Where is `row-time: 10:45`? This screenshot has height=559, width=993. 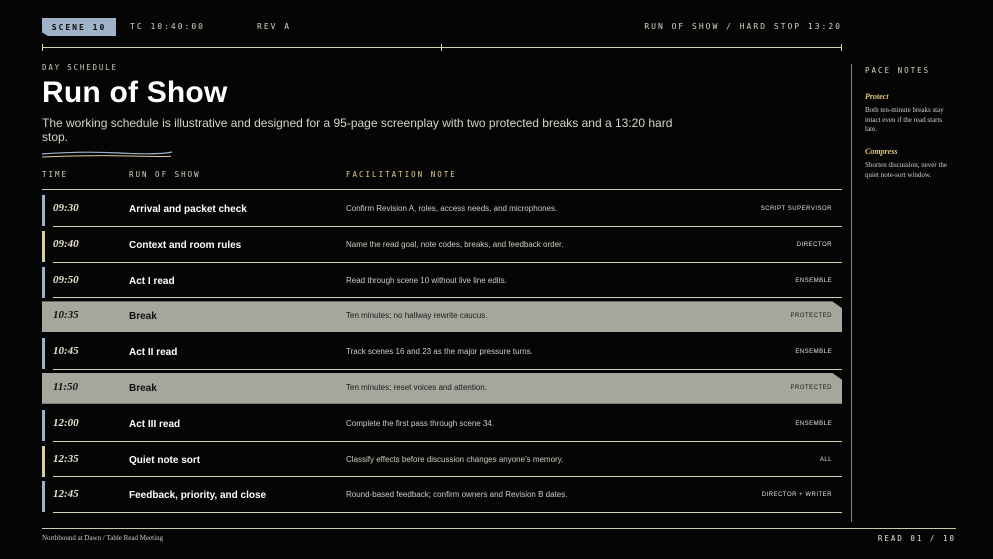 row-time: 10:45 is located at coordinates (66, 351).